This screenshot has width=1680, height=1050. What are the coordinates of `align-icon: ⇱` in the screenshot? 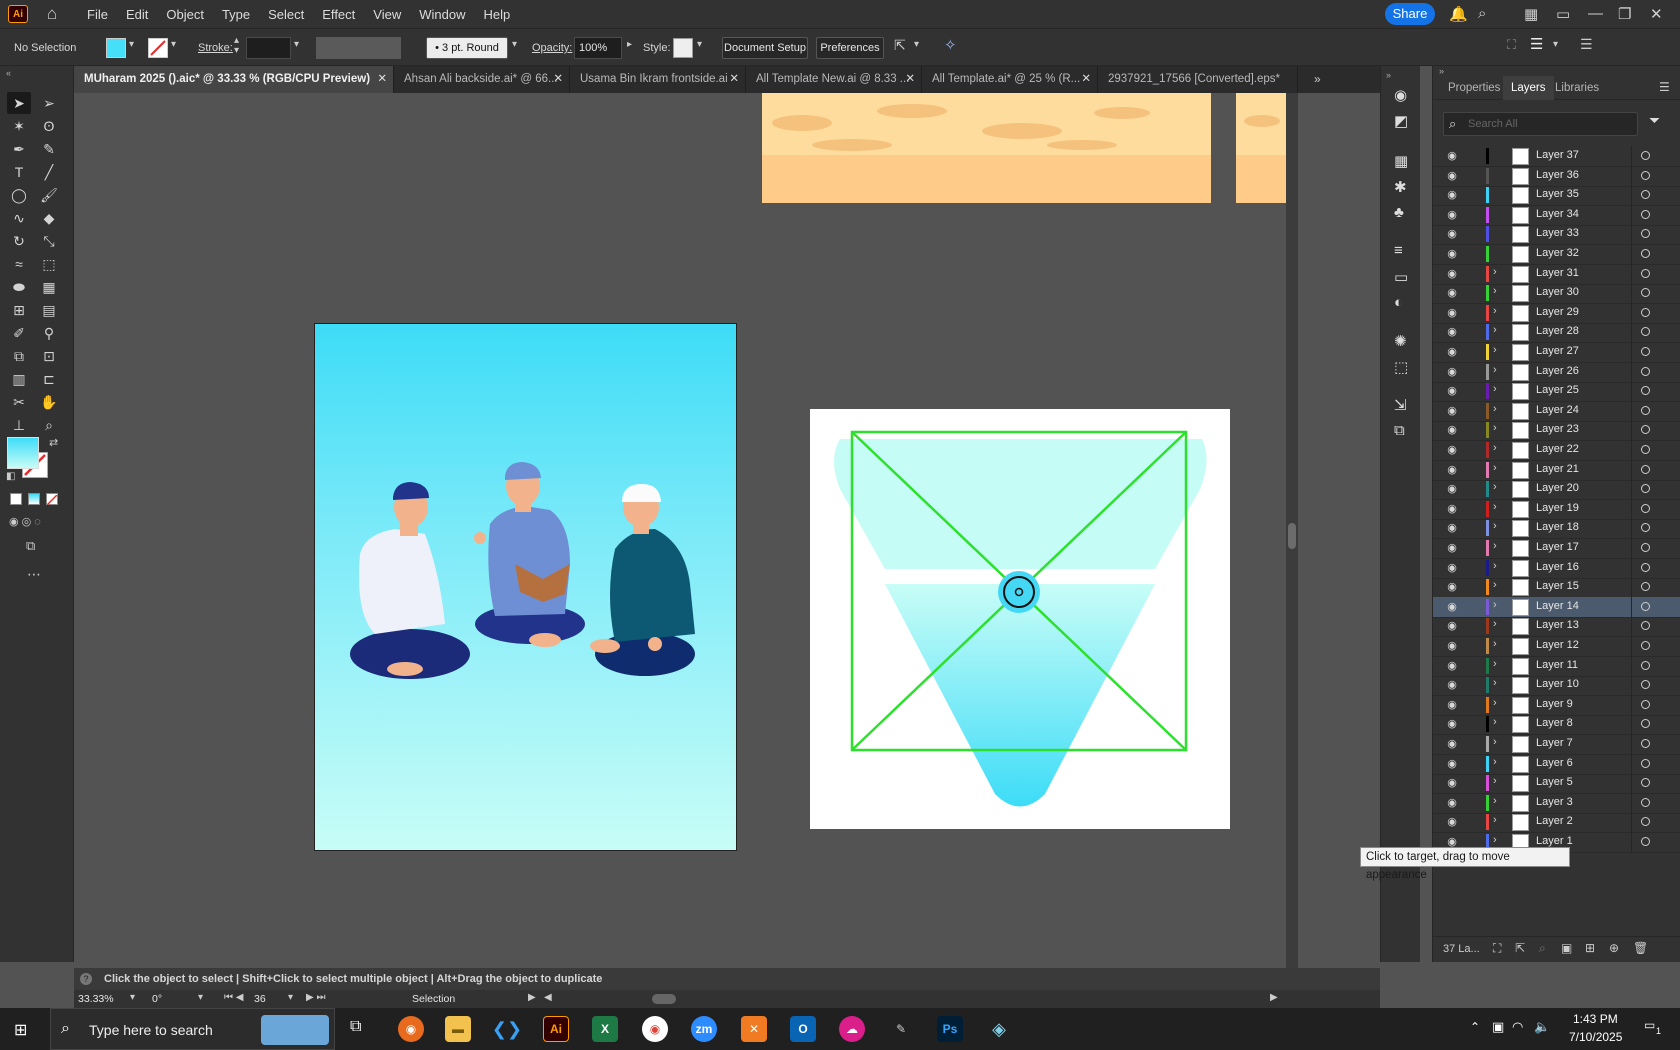 It's located at (900, 45).